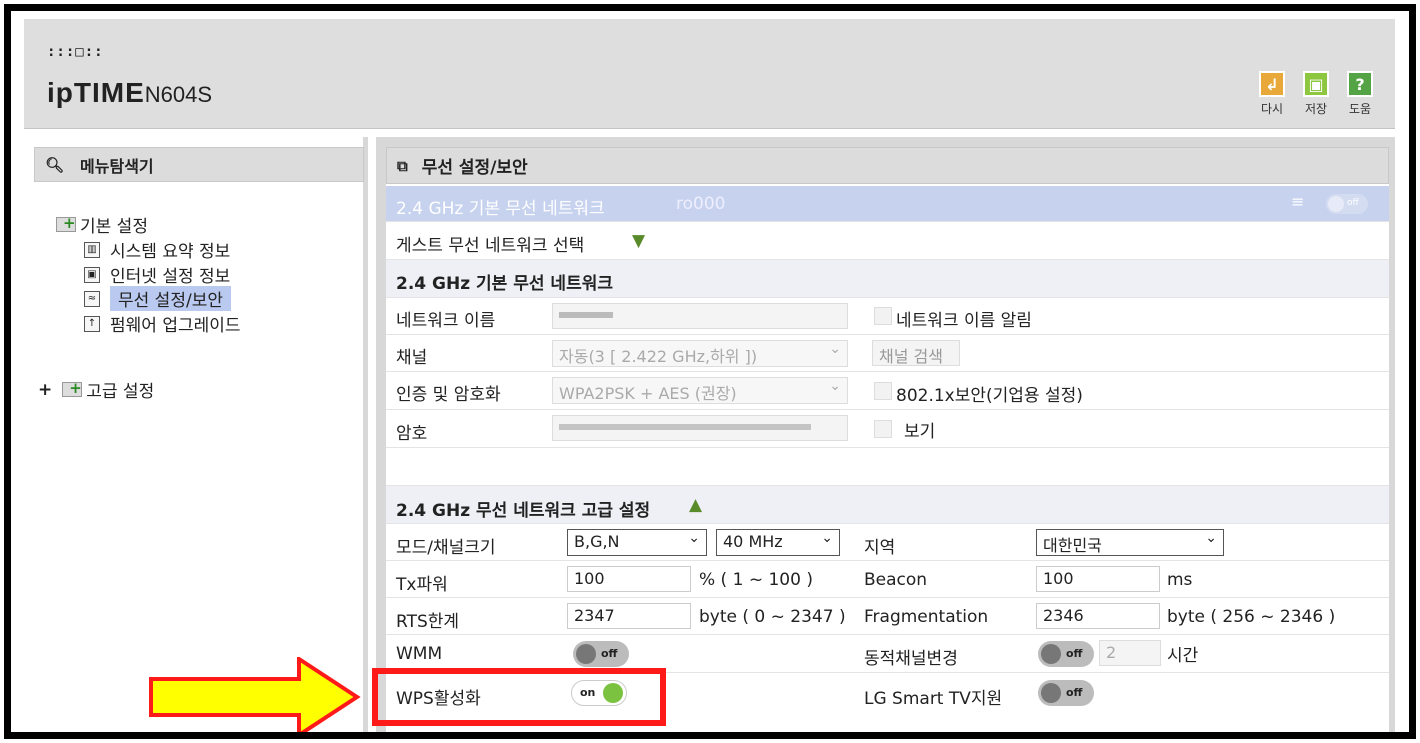 Image resolution: width=1420 pixels, height=743 pixels. I want to click on tx-input: 100, so click(629, 579).